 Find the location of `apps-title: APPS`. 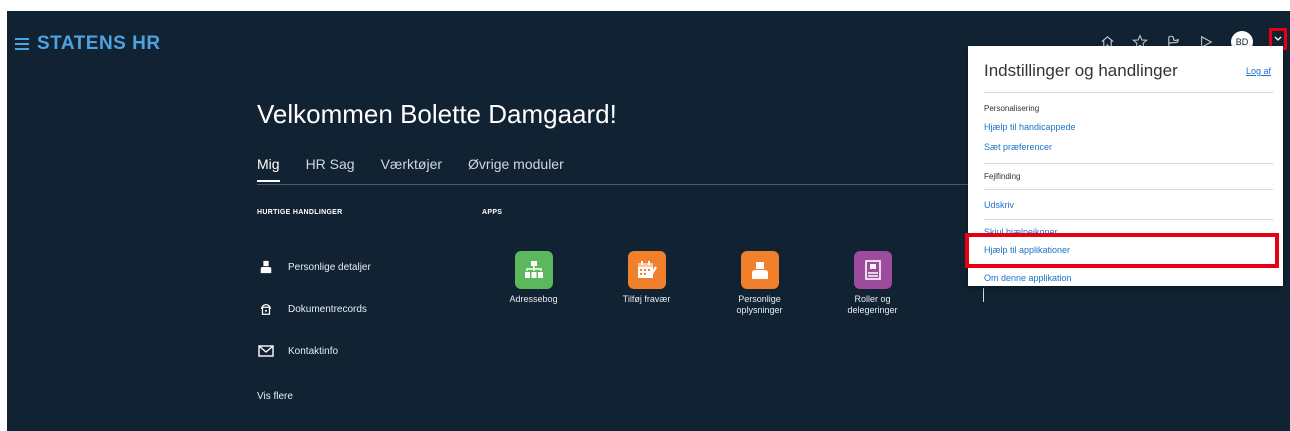

apps-title: APPS is located at coordinates (492, 212).